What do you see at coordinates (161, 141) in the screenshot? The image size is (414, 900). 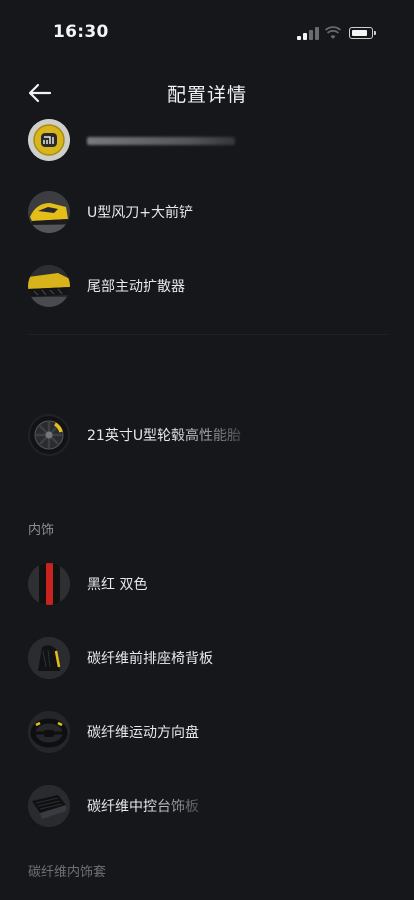 I see `redacted-label` at bounding box center [161, 141].